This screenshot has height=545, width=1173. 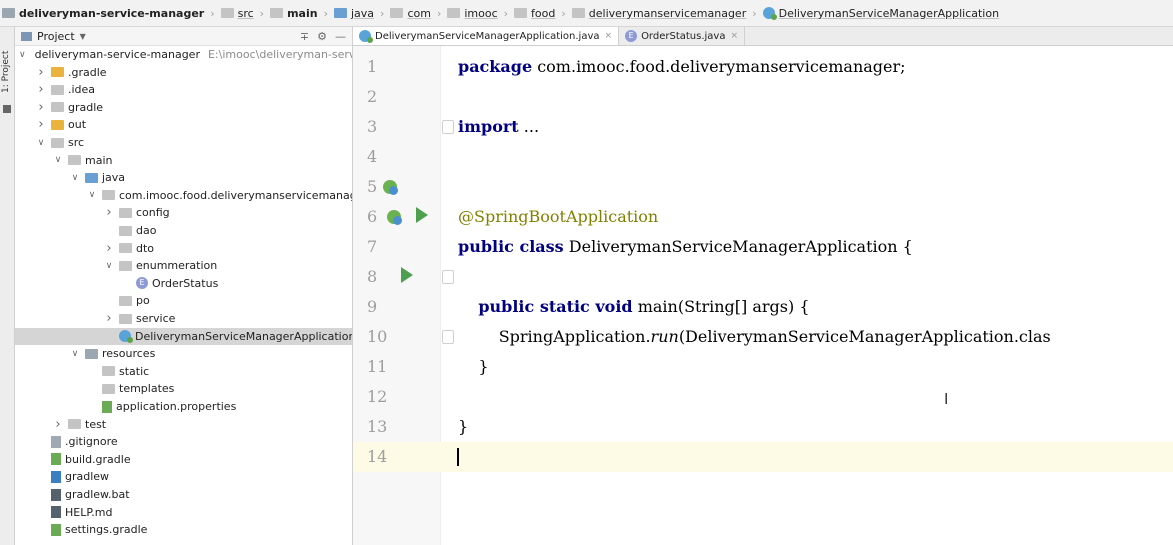 What do you see at coordinates (534, 13) in the screenshot?
I see `breadcrumb-item: food` at bounding box center [534, 13].